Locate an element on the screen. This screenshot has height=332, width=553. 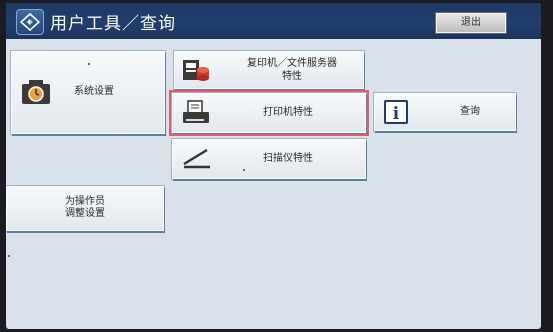
copier-fileserver-features-button: 复印机／文件服务器 特性 is located at coordinates (269, 70).